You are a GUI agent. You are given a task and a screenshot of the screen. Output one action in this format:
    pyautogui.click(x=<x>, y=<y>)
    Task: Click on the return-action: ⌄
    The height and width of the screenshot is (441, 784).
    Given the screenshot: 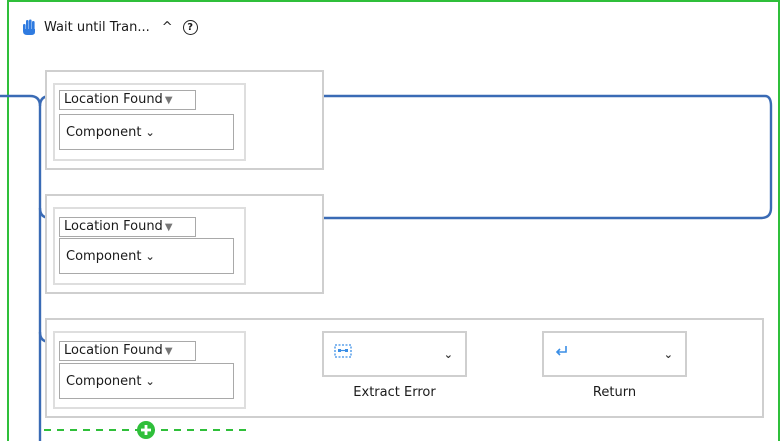 What is the action you would take?
    pyautogui.click(x=614, y=354)
    